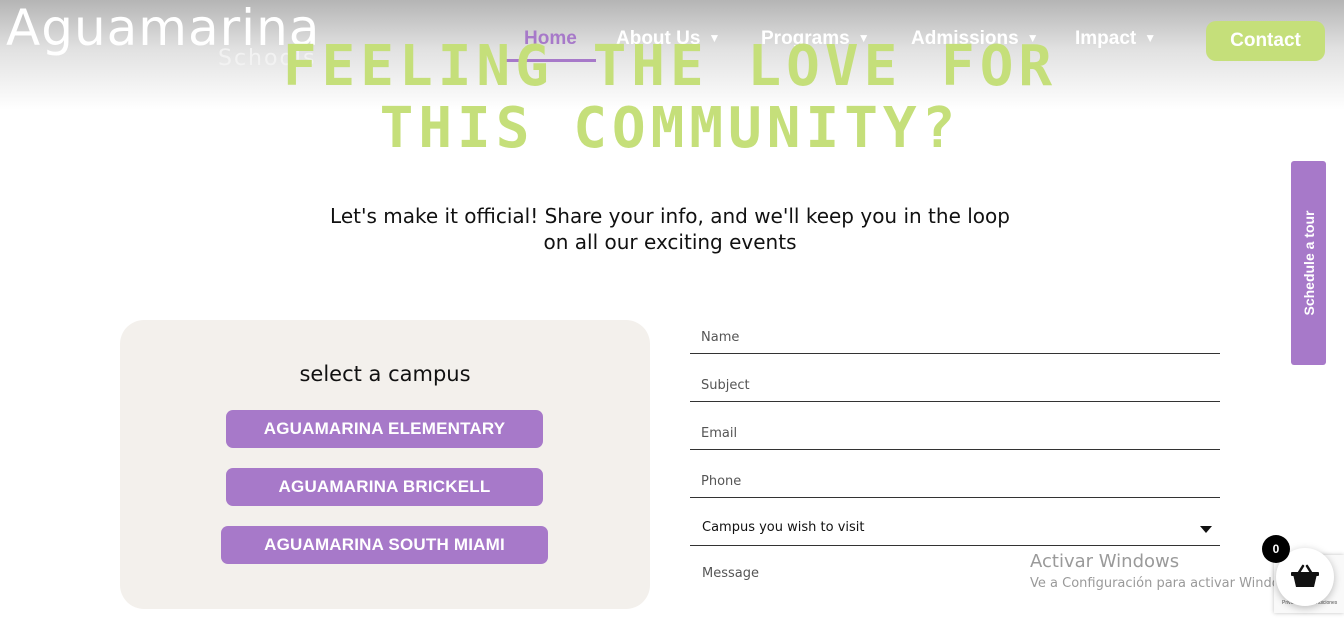 This screenshot has width=1344, height=619. Describe the element at coordinates (670, 242) in the screenshot. I see `subtitle-line: on all our exciting events` at that location.